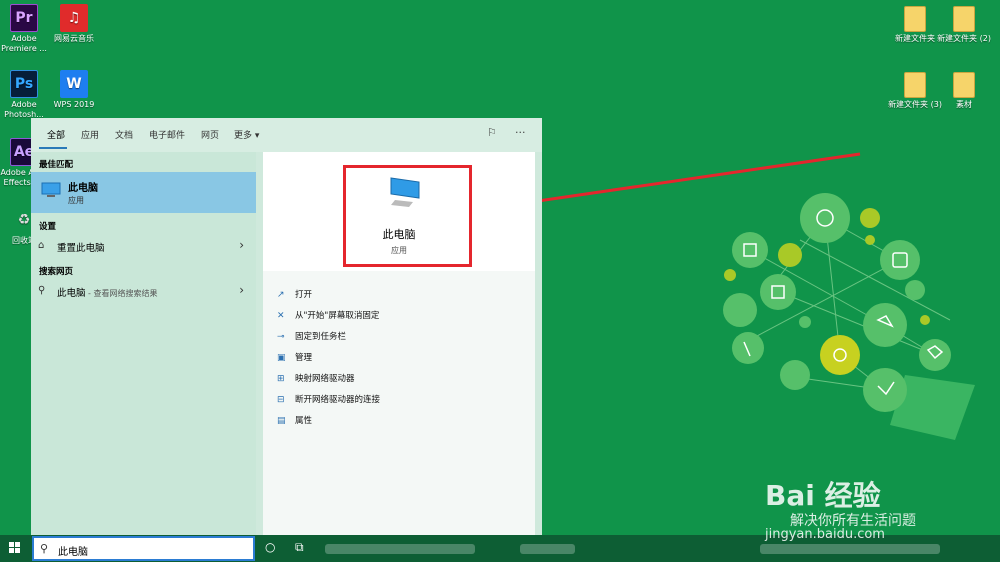  Describe the element at coordinates (53, 148) in the screenshot. I see `active-tab-indicator` at that location.